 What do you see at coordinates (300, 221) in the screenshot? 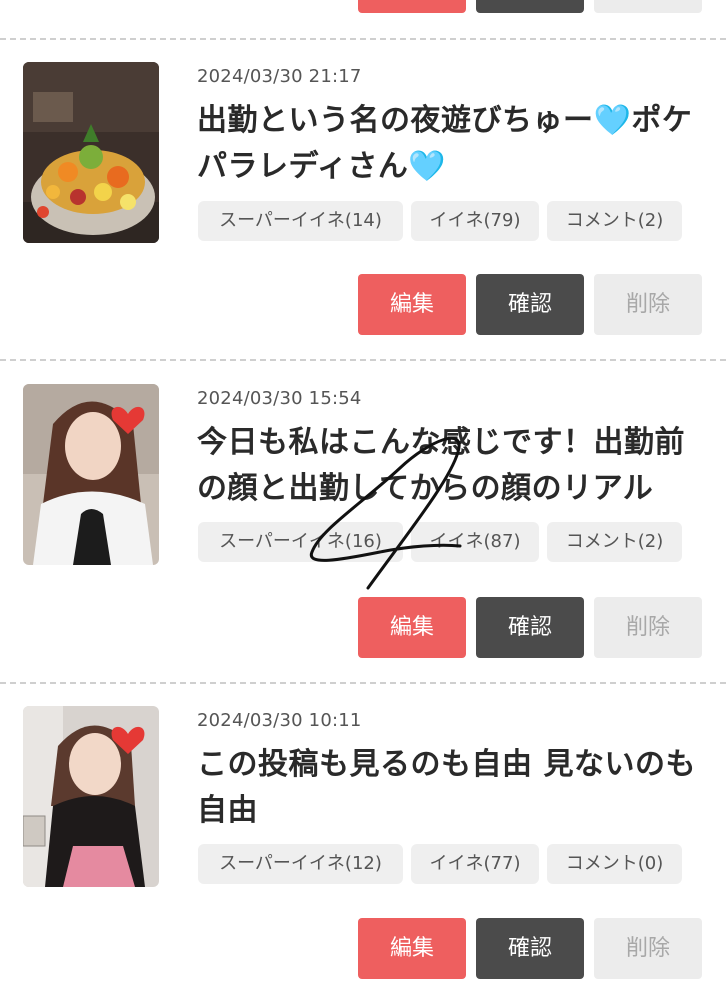
I see `super-like-tag: スーパーイイネ(14)` at bounding box center [300, 221].